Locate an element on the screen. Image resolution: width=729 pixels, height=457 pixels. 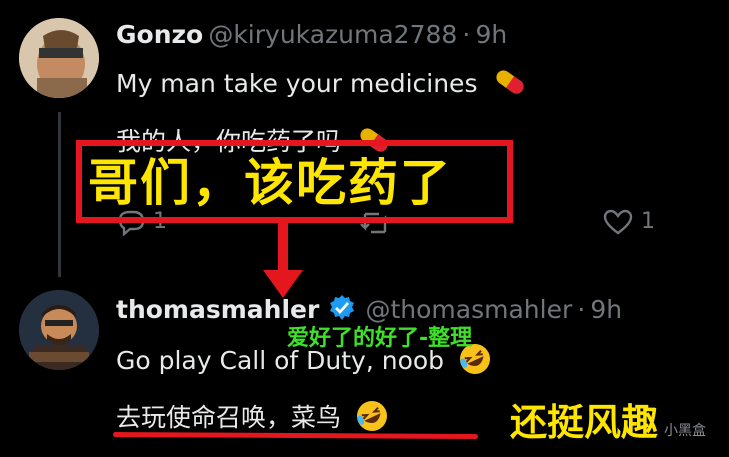
tweet1-like-button: 1 is located at coordinates (628, 222).